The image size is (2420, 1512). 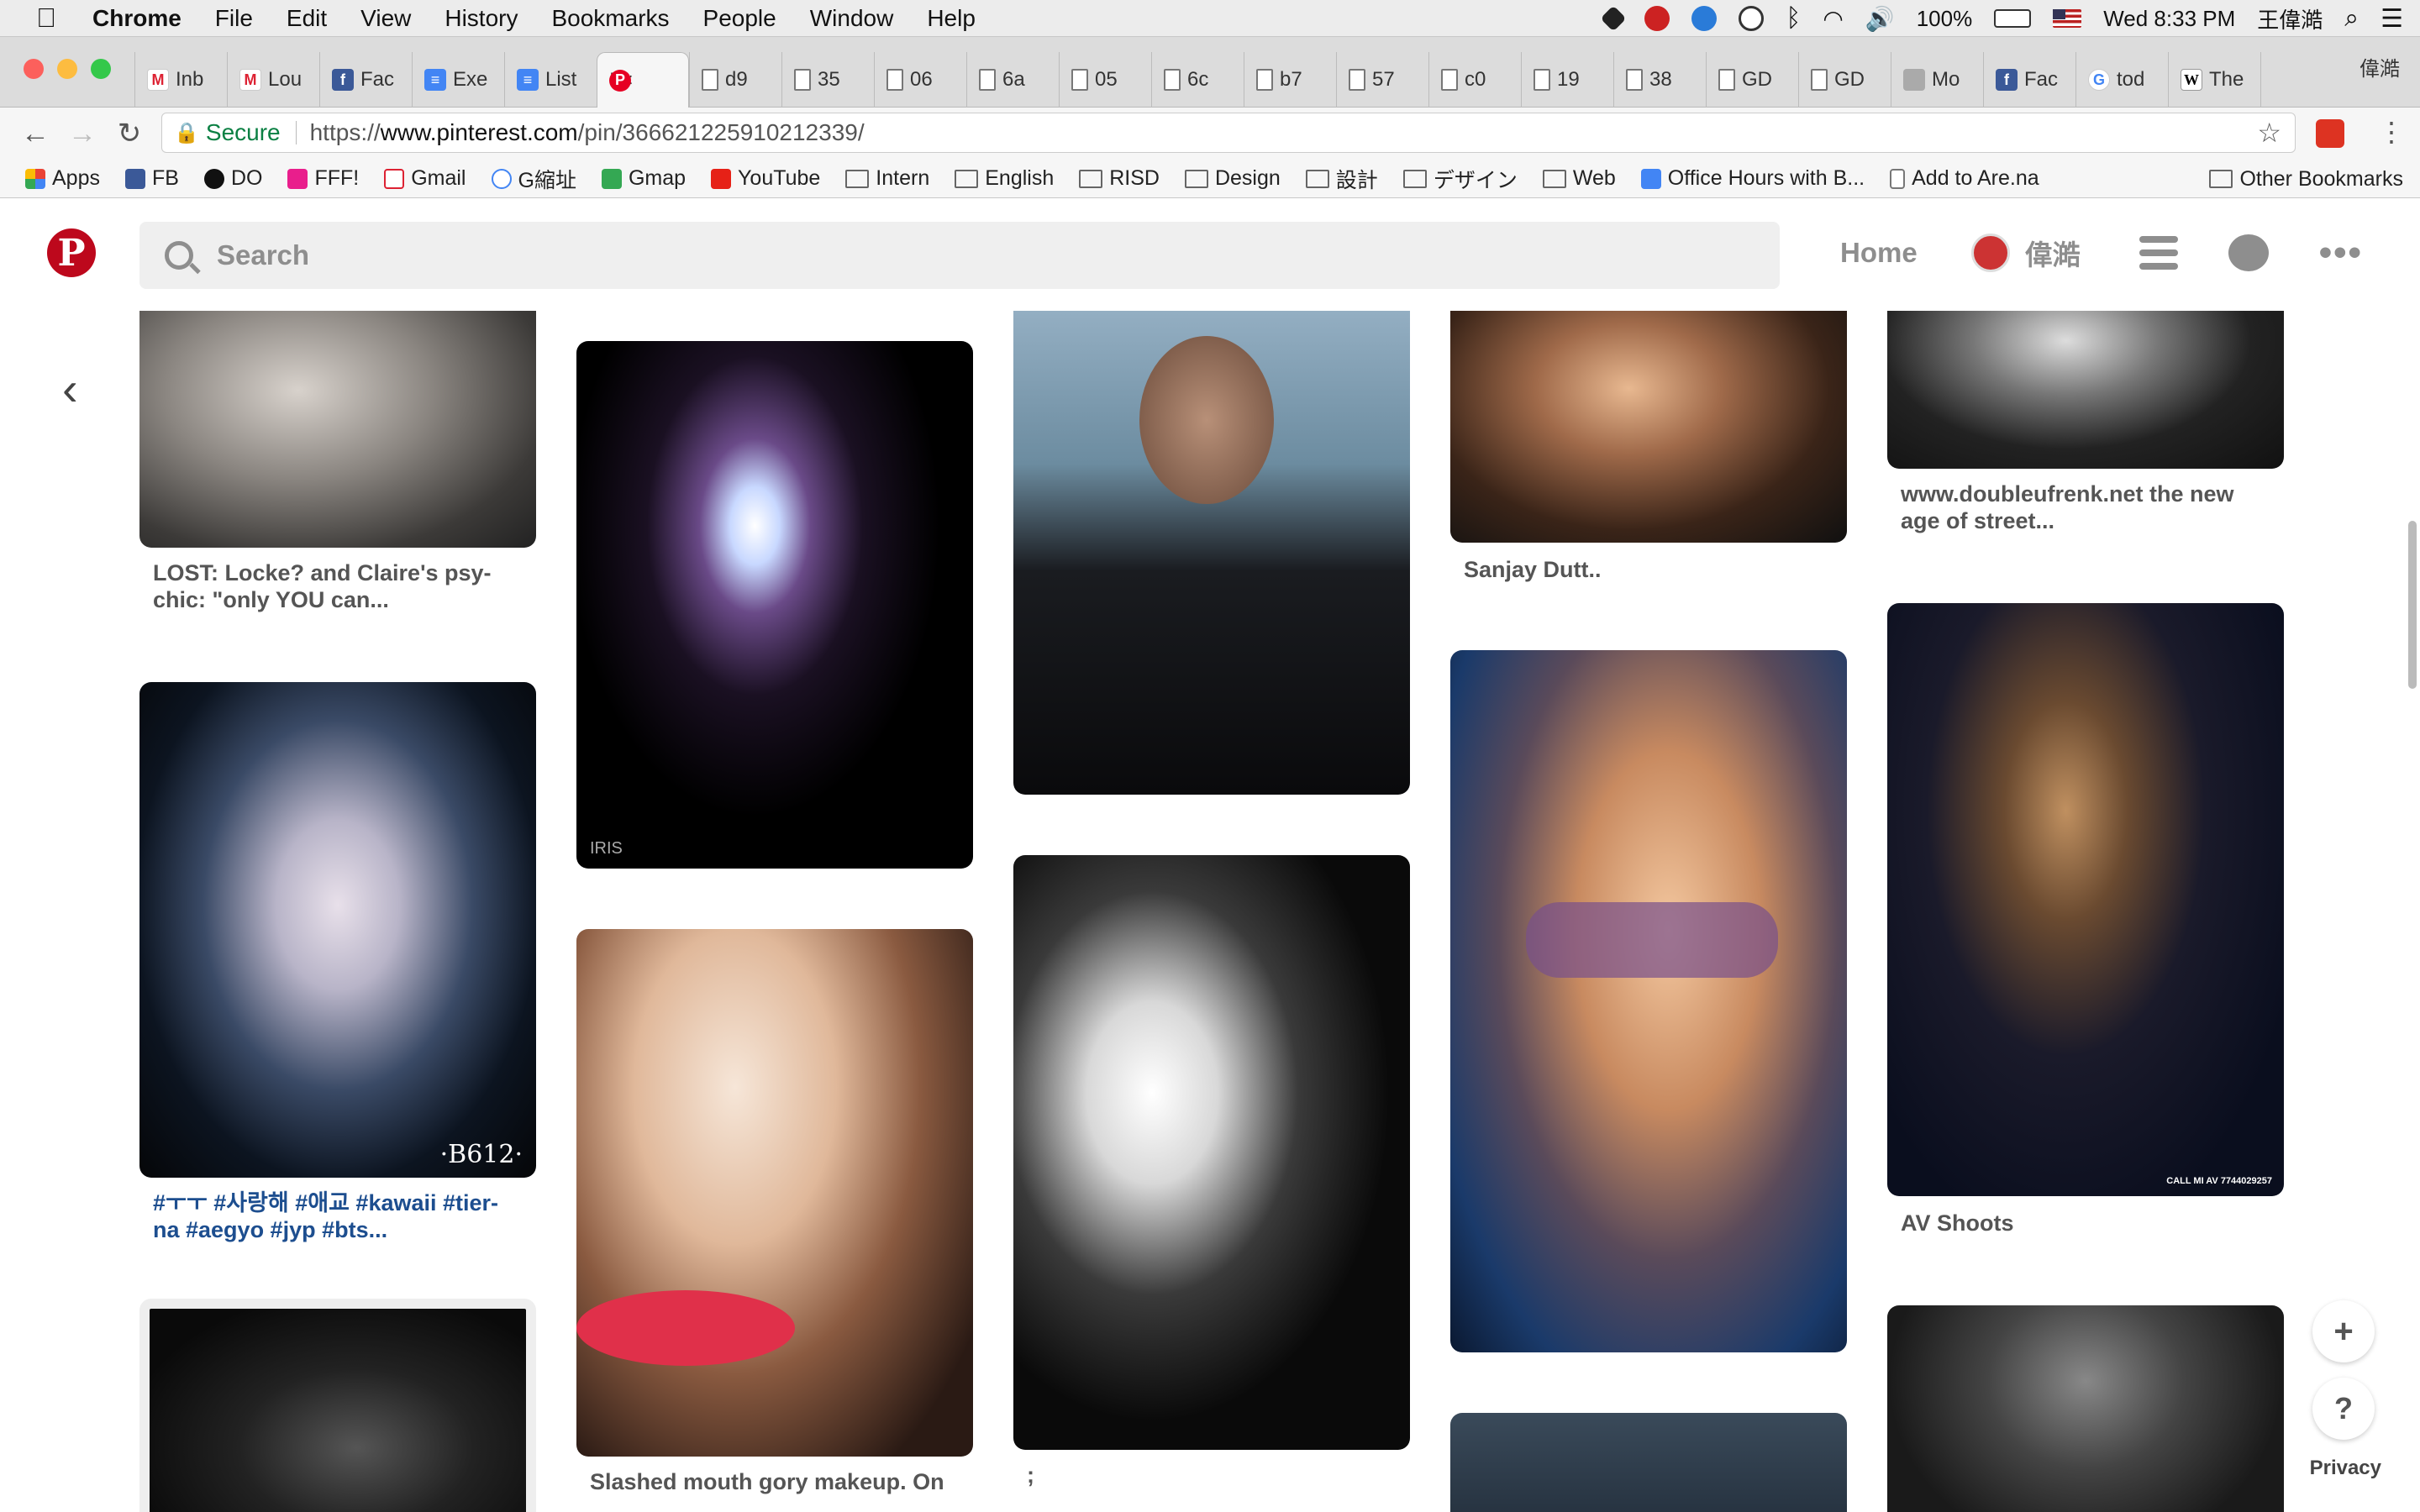 I want to click on browser-tab: M Lou, so click(x=273, y=80).